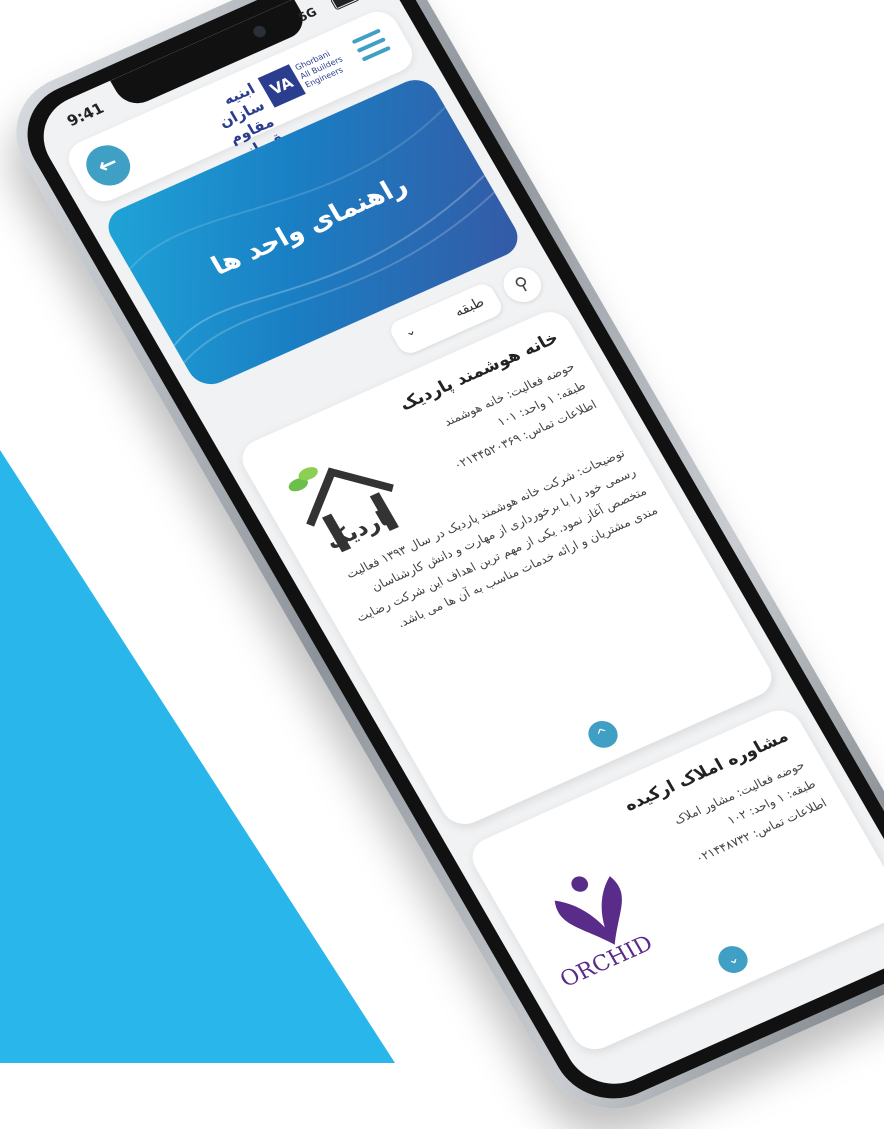 Image resolution: width=884 pixels, height=1129 pixels. What do you see at coordinates (469, 307) in the screenshot?
I see `floor-select-label: طبقه` at bounding box center [469, 307].